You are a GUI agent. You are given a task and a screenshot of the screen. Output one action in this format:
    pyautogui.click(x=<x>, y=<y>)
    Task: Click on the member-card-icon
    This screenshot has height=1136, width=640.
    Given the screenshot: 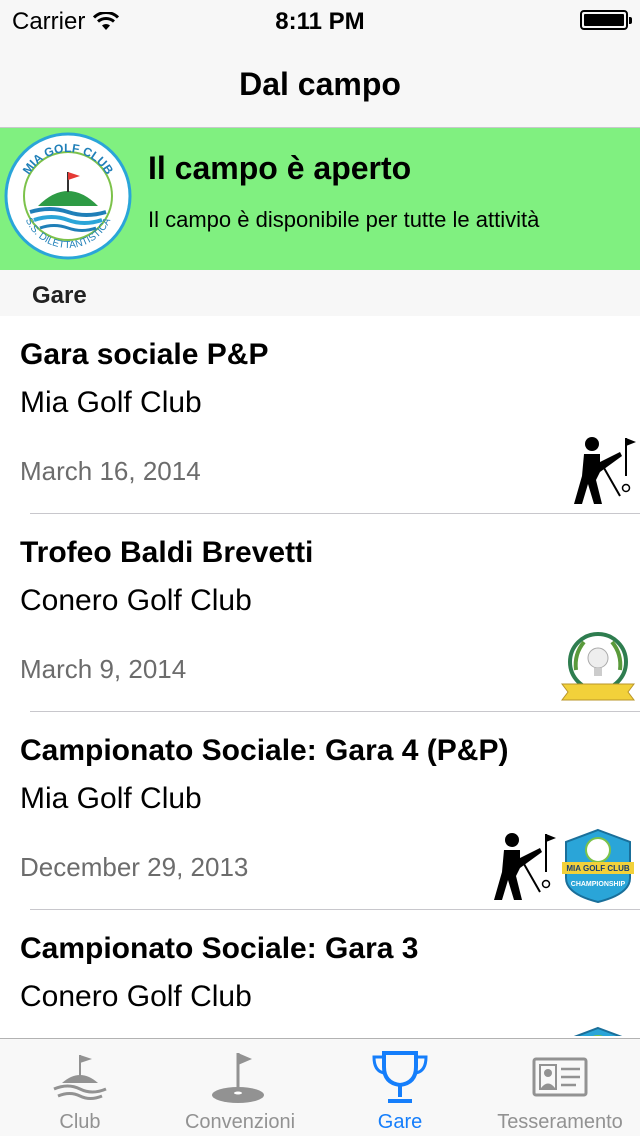 What is the action you would take?
    pyautogui.click(x=560, y=1077)
    